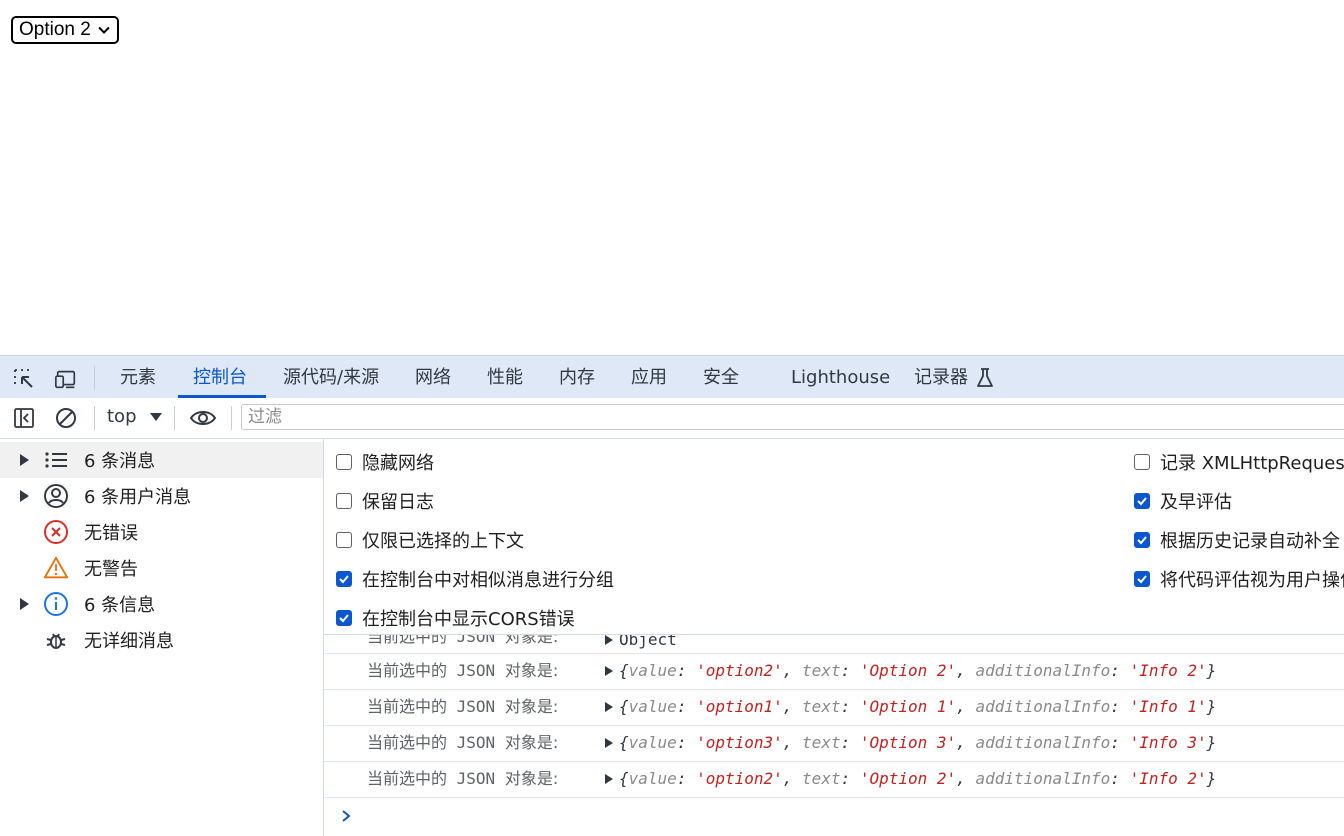 The image size is (1344, 836). Describe the element at coordinates (834, 644) in the screenshot. I see `console-log-row: 当前选中的 JSON 对象是: Object` at that location.